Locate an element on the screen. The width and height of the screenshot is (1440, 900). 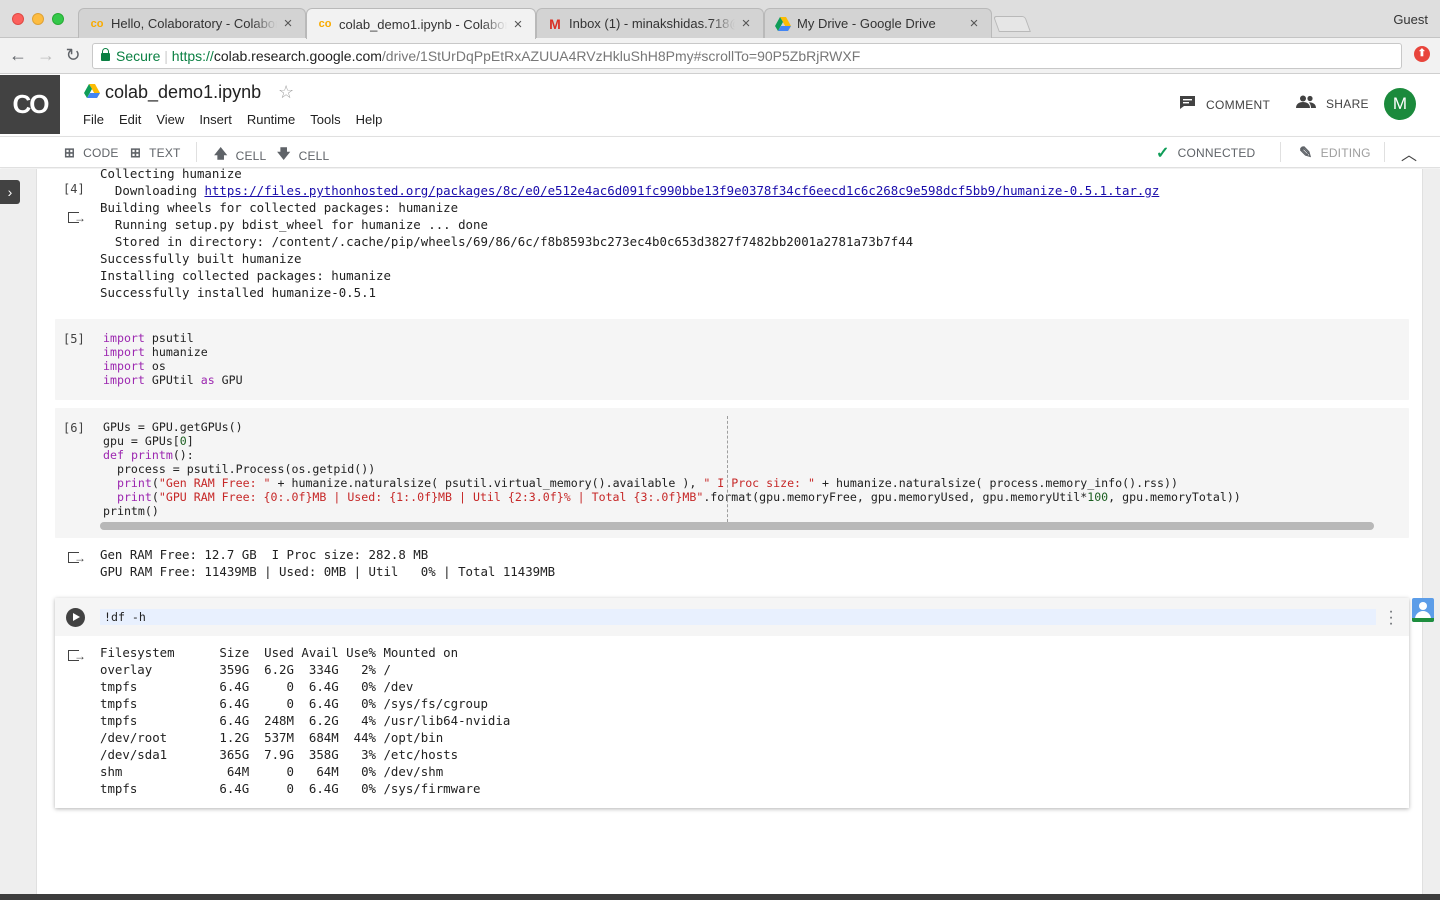
number-literal: 0 is located at coordinates (183, 441).